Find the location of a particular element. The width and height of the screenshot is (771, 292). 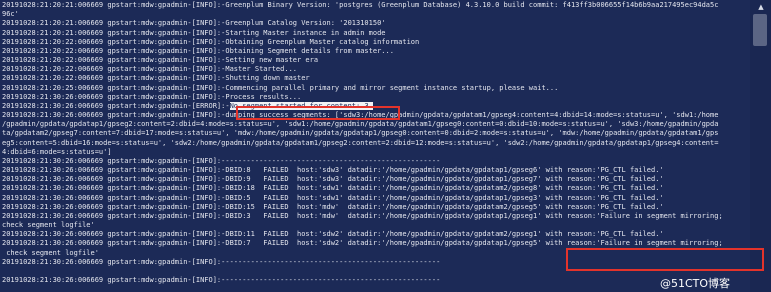

terminal-line: 4:dbid=6:mode=s:status=u'] is located at coordinates (57, 151).